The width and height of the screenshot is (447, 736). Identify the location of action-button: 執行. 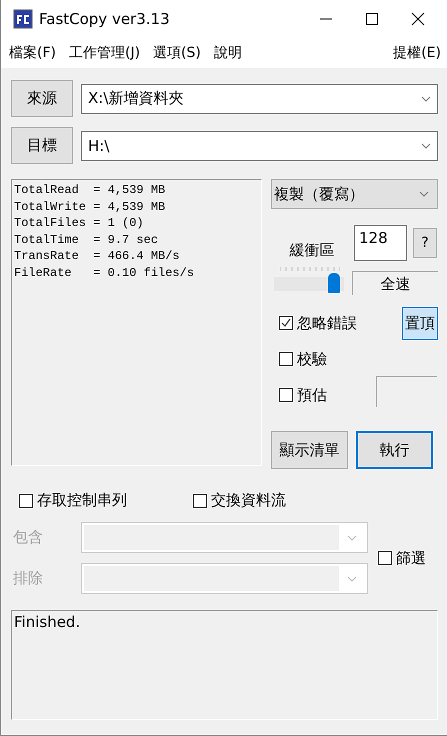
(394, 450).